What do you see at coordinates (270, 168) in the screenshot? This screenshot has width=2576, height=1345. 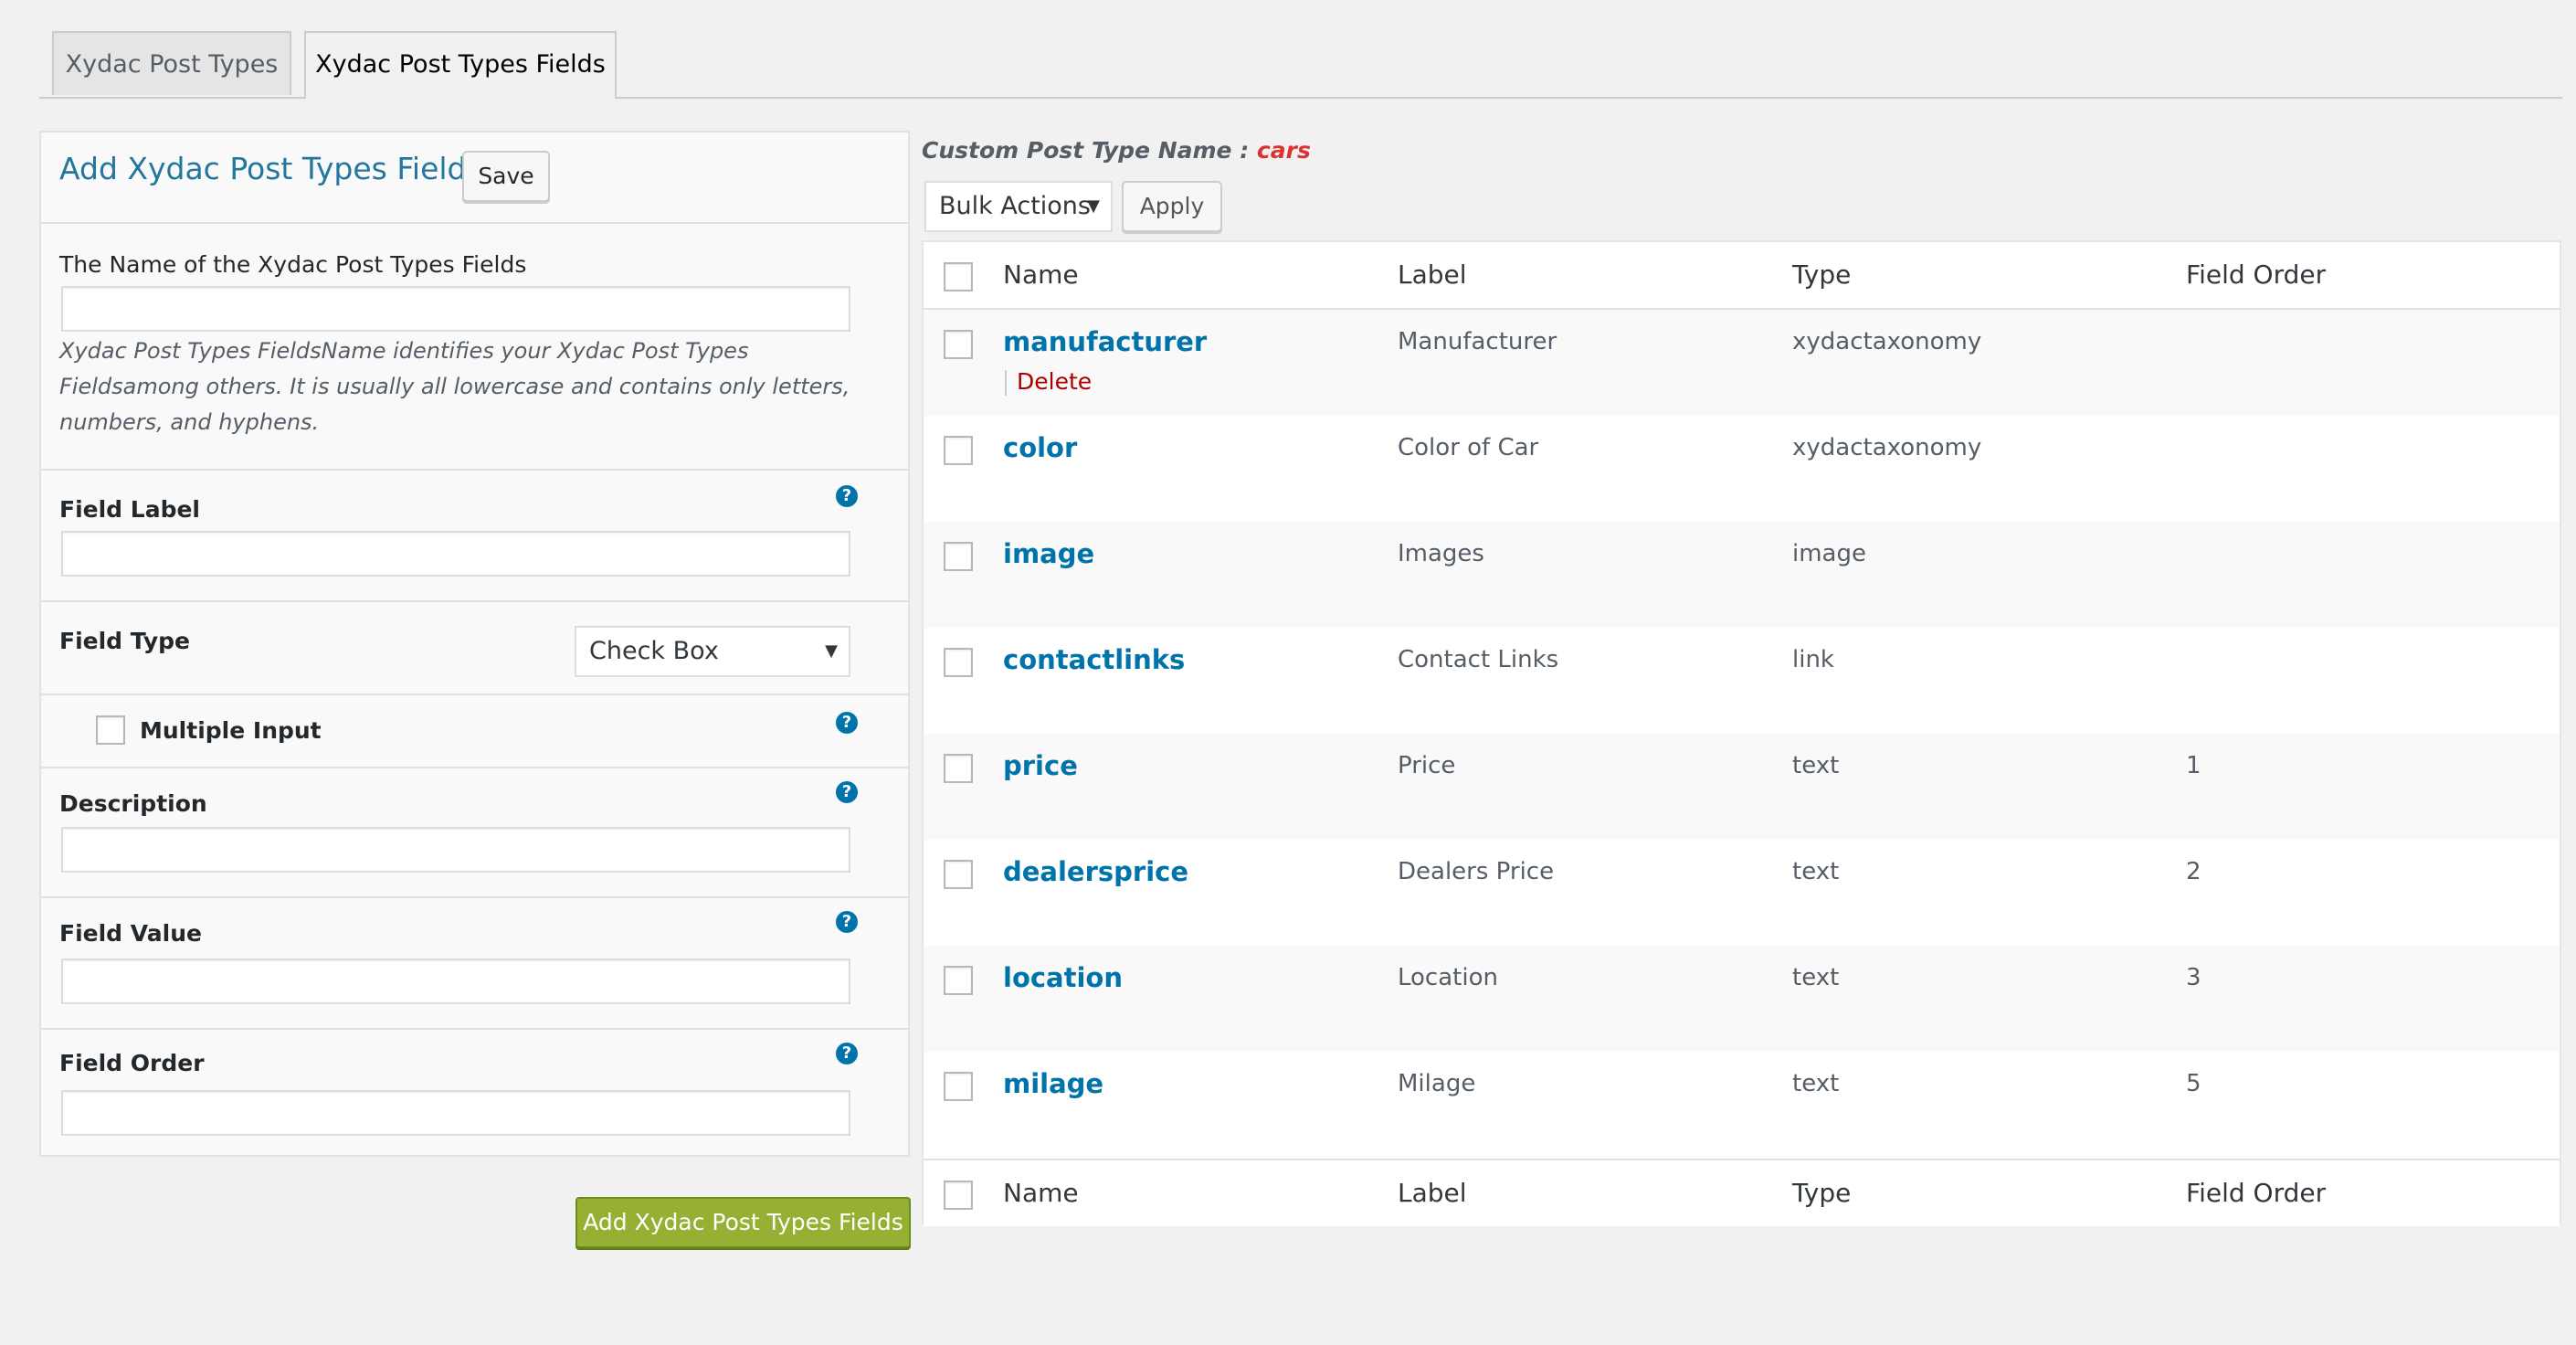 I see `panel-title: Add Xydac Post Types Fields` at bounding box center [270, 168].